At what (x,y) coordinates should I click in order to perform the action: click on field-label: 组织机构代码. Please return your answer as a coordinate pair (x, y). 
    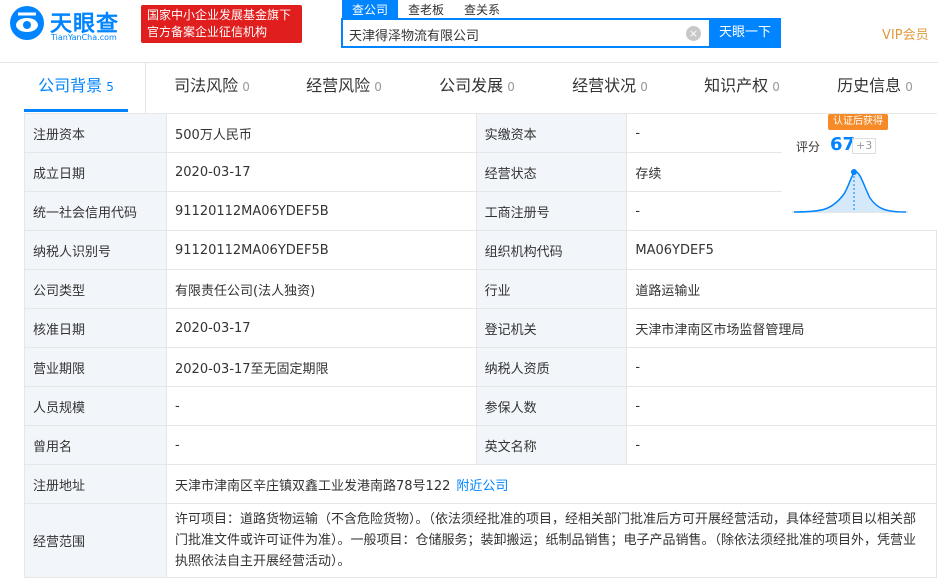
    Looking at the image, I should click on (551, 250).